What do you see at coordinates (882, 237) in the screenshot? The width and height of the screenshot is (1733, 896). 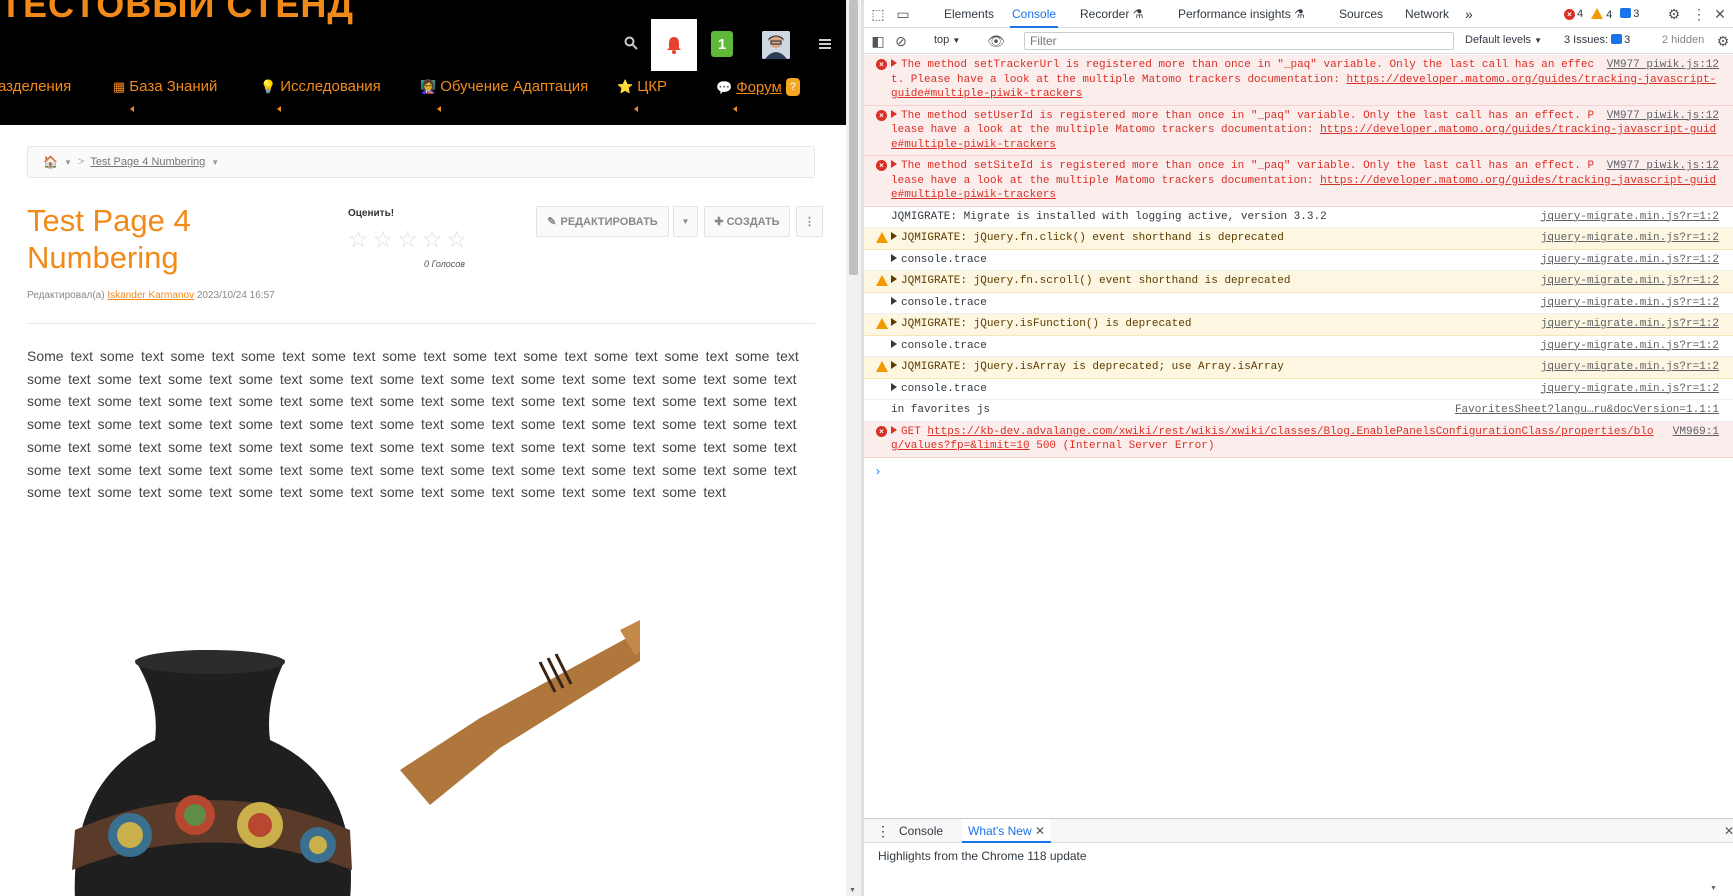 I see `warning-icon` at bounding box center [882, 237].